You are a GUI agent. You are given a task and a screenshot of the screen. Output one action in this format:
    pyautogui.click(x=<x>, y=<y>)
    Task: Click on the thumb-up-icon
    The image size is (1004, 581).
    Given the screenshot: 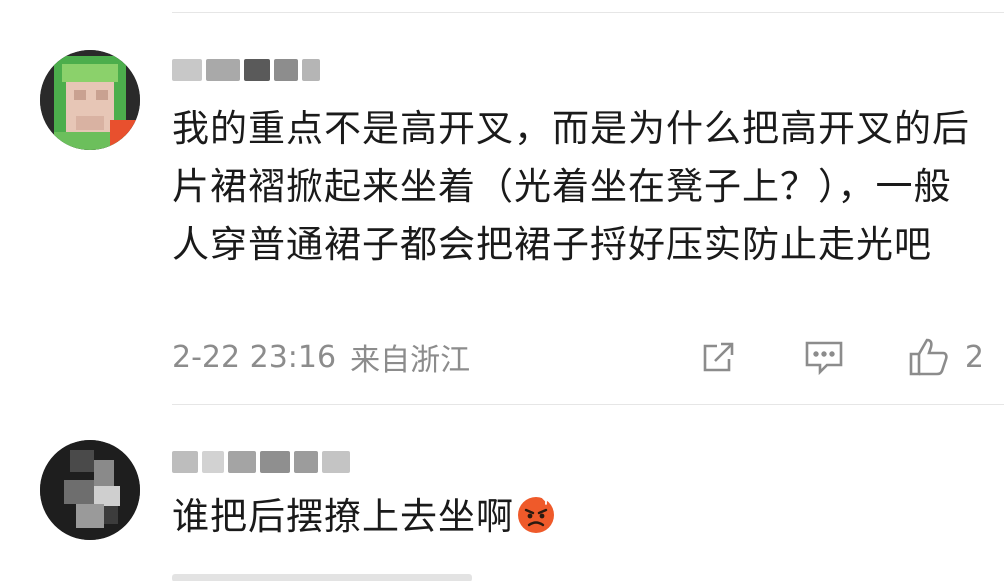 What is the action you would take?
    pyautogui.click(x=928, y=357)
    